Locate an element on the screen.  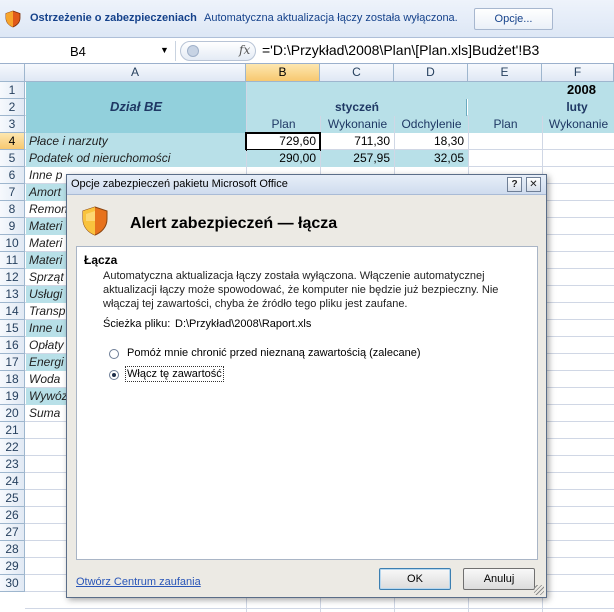
row-header: 24 is located at coordinates (12, 481).